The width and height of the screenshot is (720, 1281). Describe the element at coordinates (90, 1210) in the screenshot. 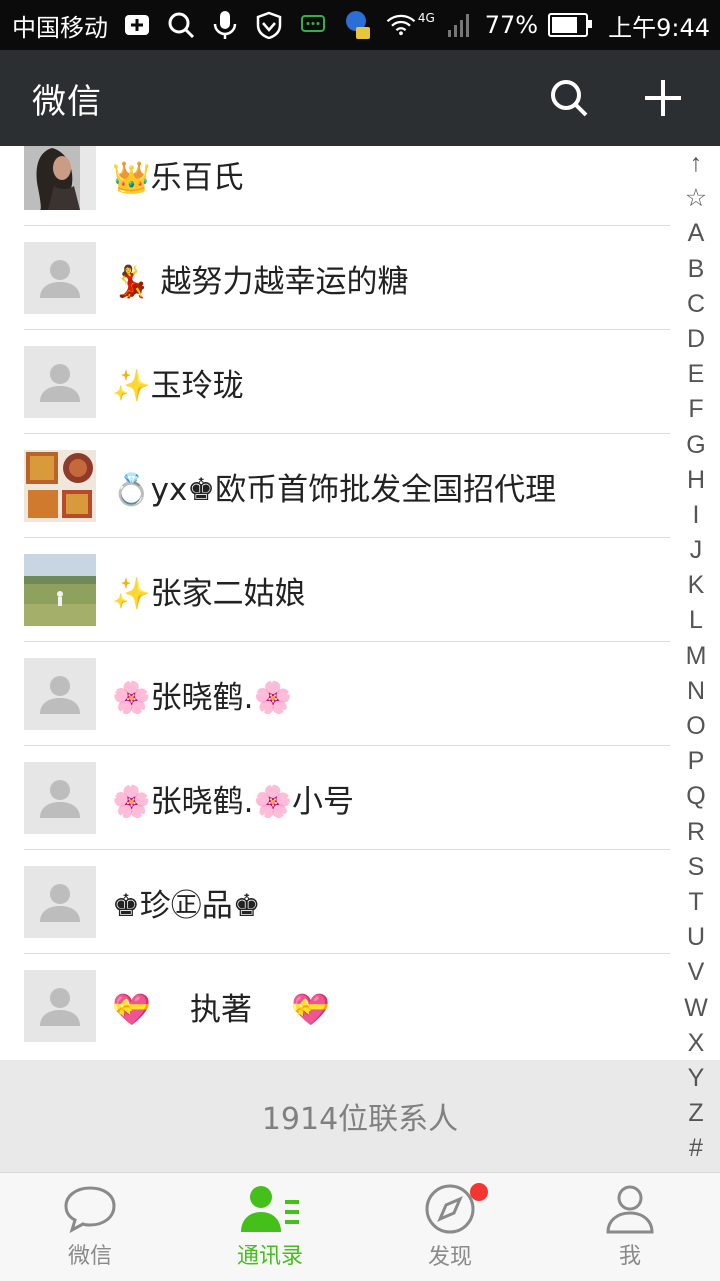

I see `chat-icon` at that location.